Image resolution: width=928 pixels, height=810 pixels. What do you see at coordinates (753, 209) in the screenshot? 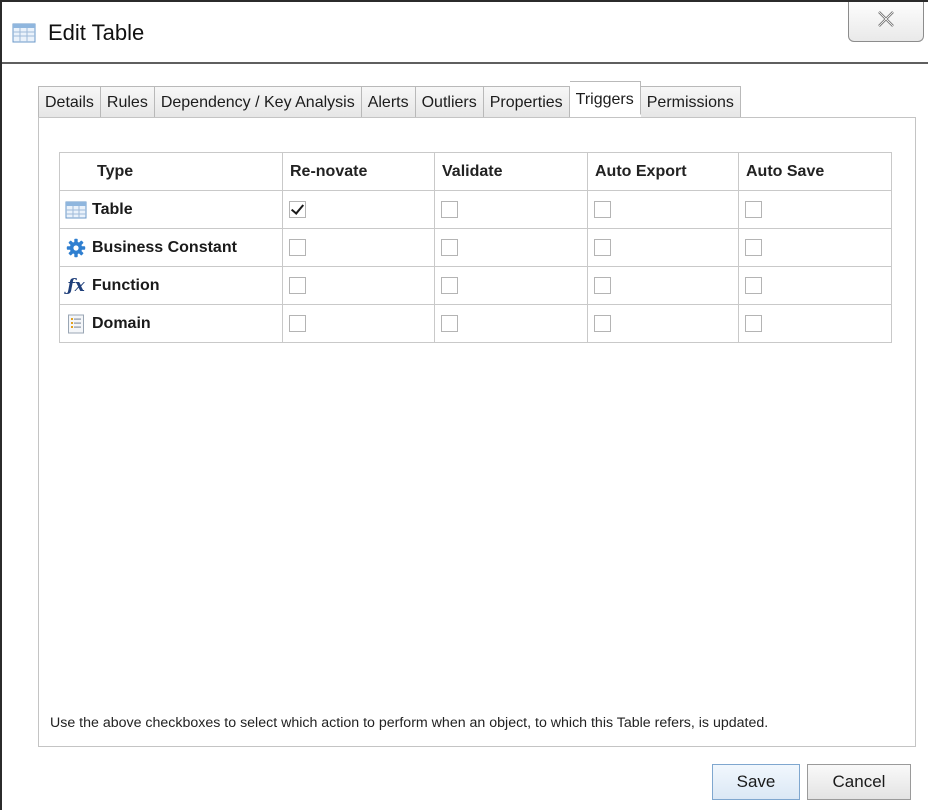
I see `table-auto-save-checkbox` at bounding box center [753, 209].